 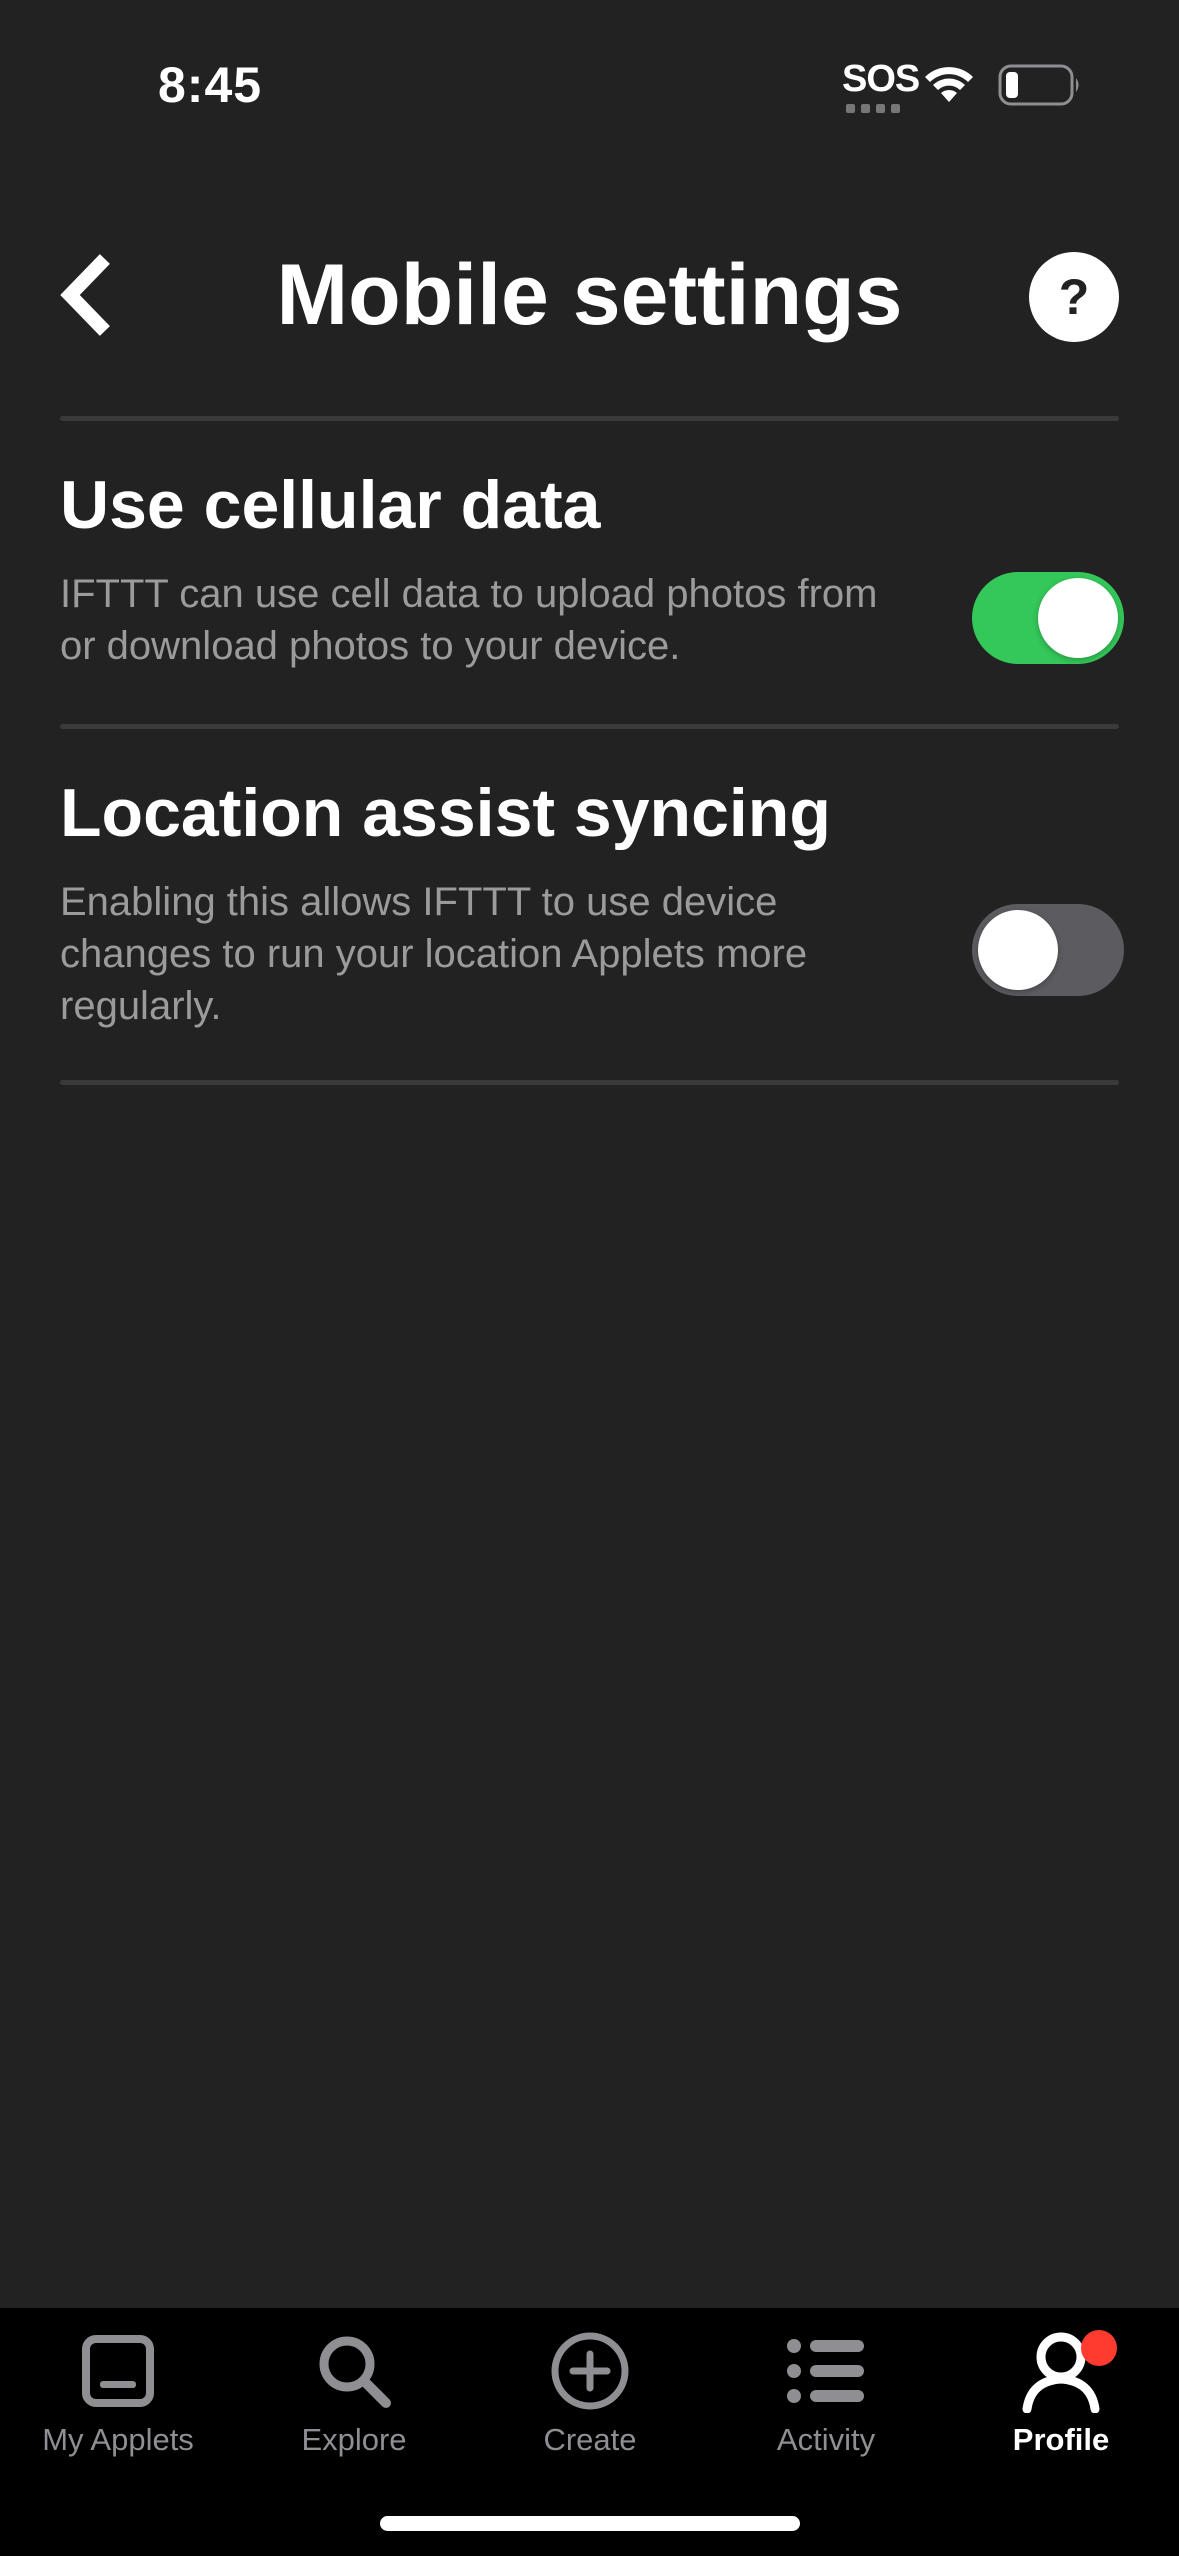 What do you see at coordinates (590, 2371) in the screenshot?
I see `plus-circle-icon` at bounding box center [590, 2371].